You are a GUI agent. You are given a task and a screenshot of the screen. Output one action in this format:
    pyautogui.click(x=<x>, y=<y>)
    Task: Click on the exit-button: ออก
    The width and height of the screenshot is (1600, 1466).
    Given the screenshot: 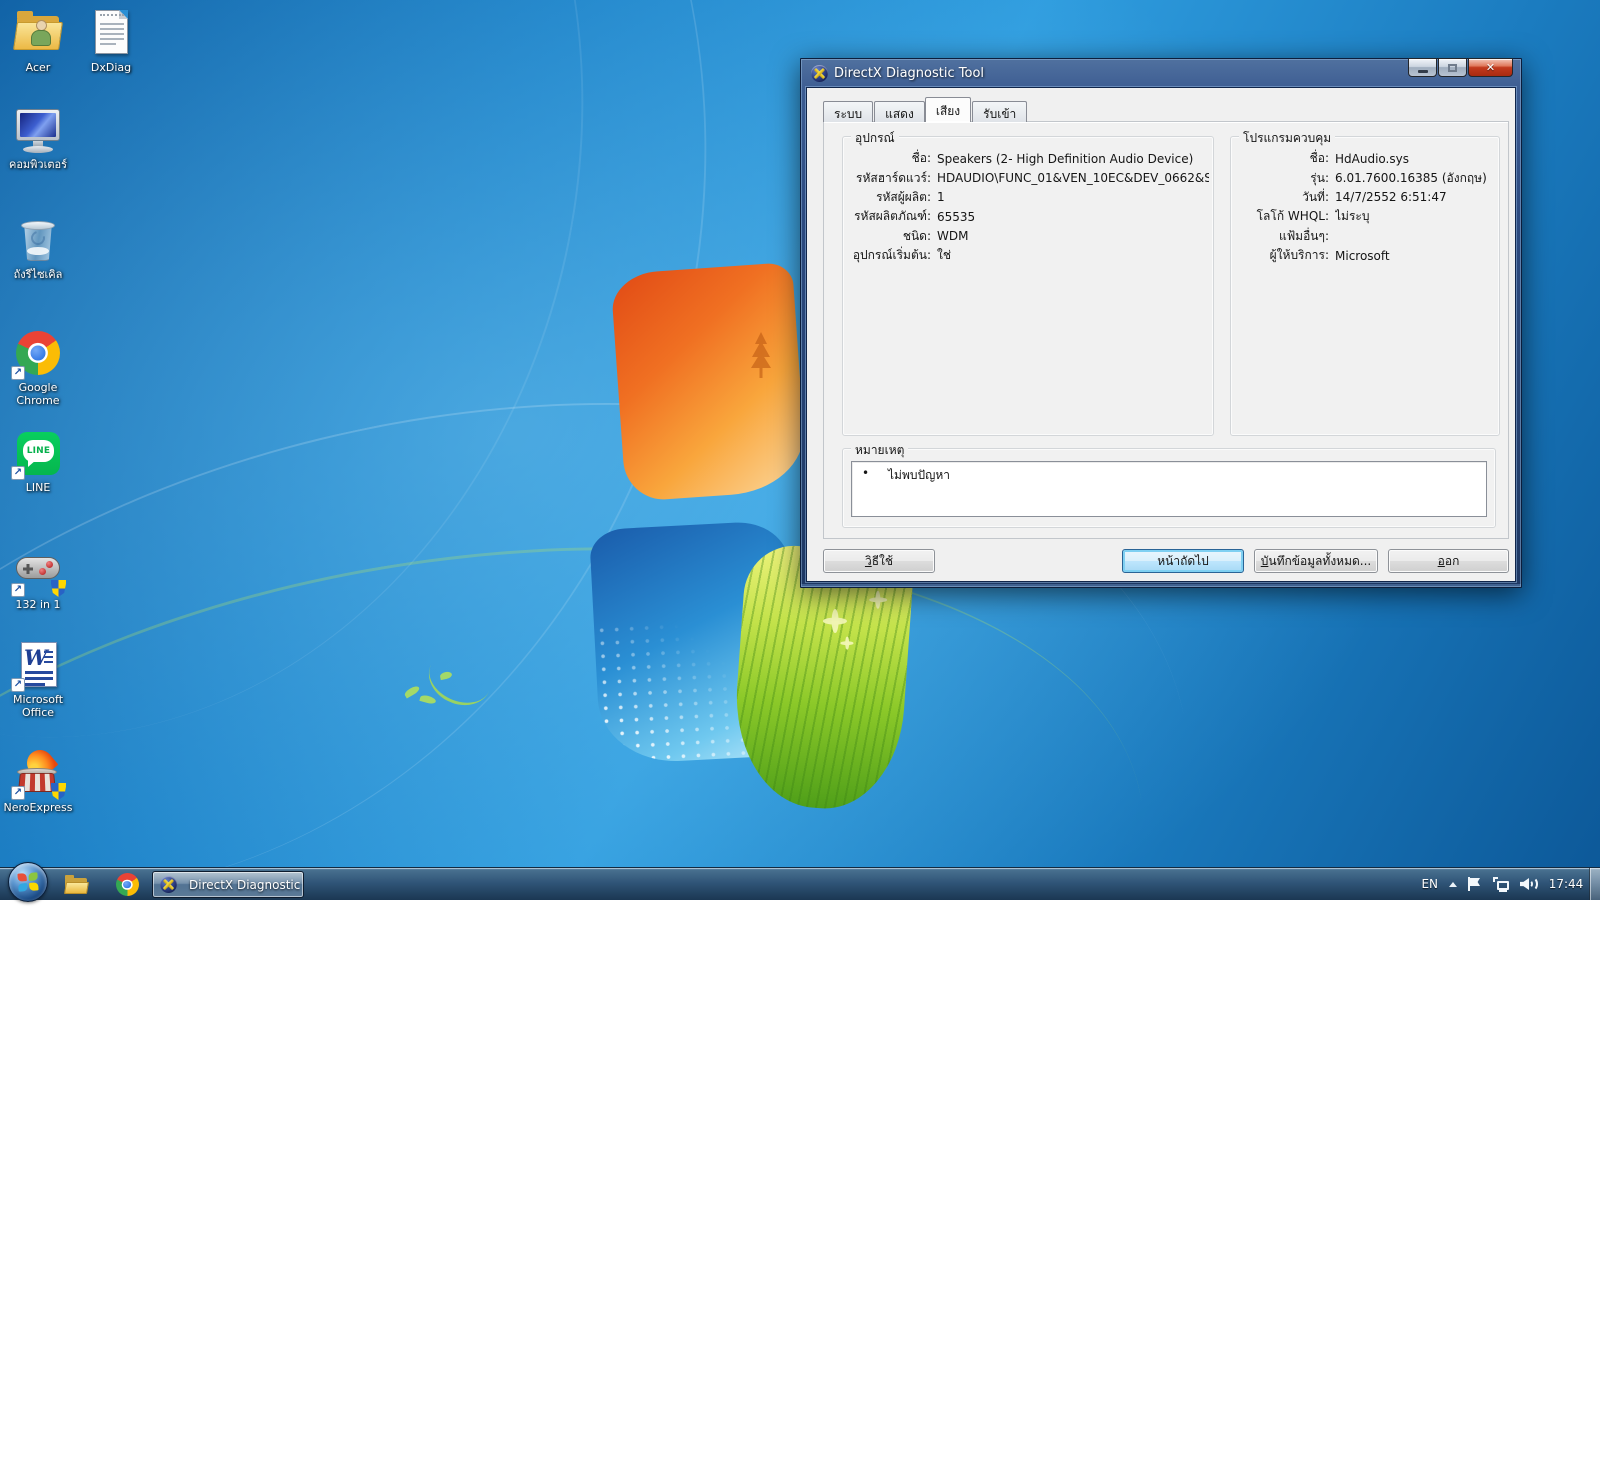 What is the action you would take?
    pyautogui.click(x=1448, y=561)
    